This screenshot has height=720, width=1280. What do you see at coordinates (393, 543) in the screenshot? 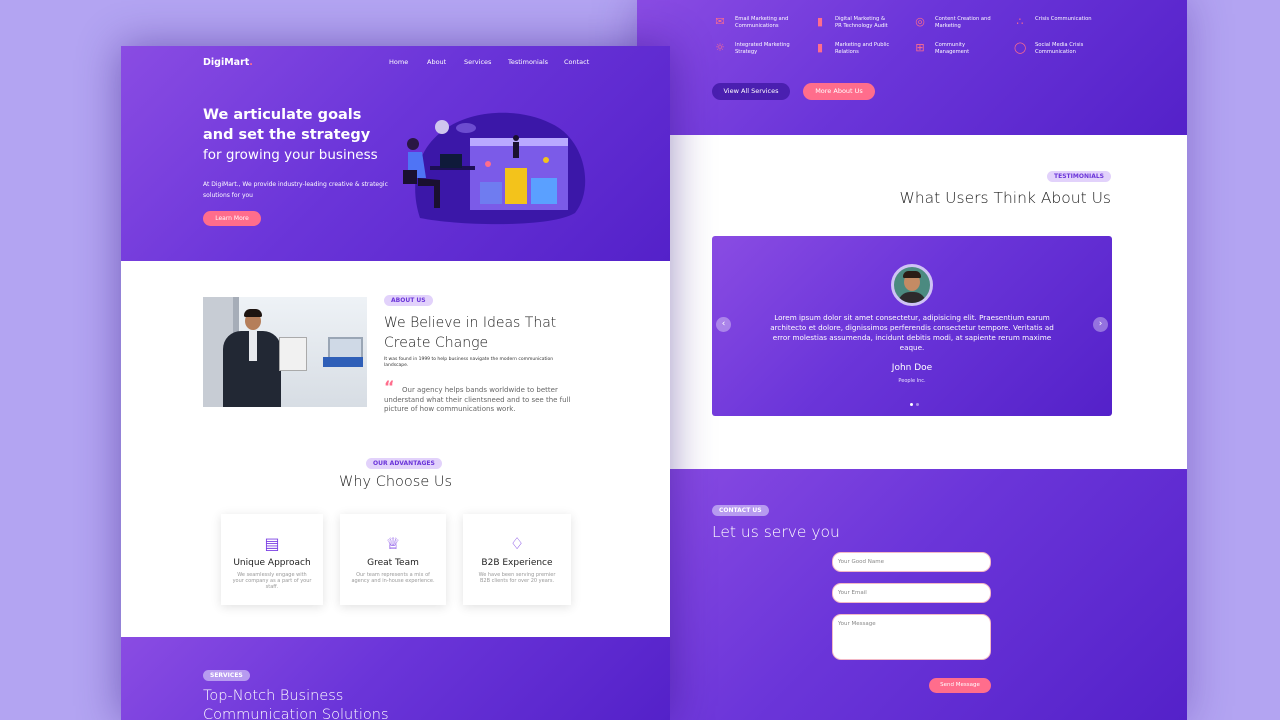
I see `crown-icon: ♕` at bounding box center [393, 543].